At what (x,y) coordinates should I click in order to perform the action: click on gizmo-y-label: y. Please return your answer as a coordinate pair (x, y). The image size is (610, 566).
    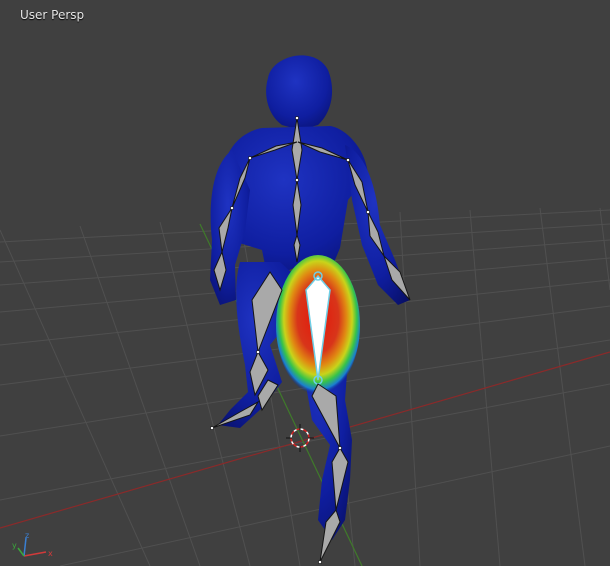
    Looking at the image, I should click on (14, 545).